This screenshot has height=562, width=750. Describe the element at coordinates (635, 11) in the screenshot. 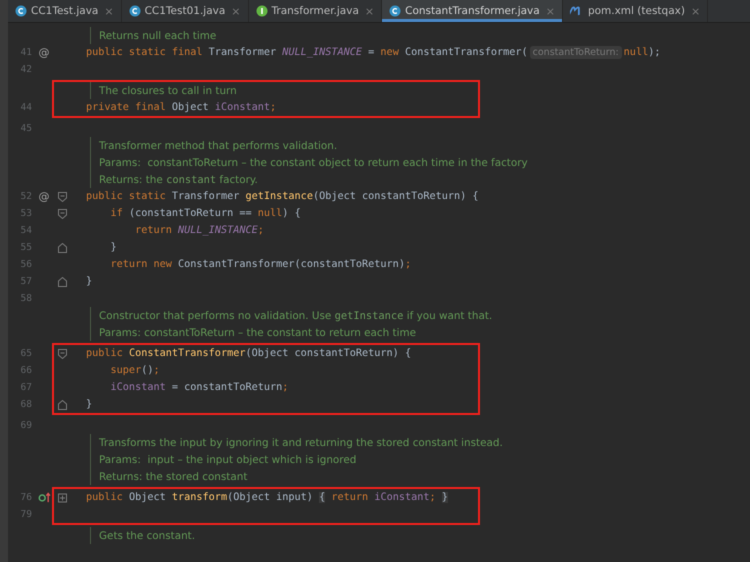

I see `file-tab: pom.xml (testqax) ×` at that location.